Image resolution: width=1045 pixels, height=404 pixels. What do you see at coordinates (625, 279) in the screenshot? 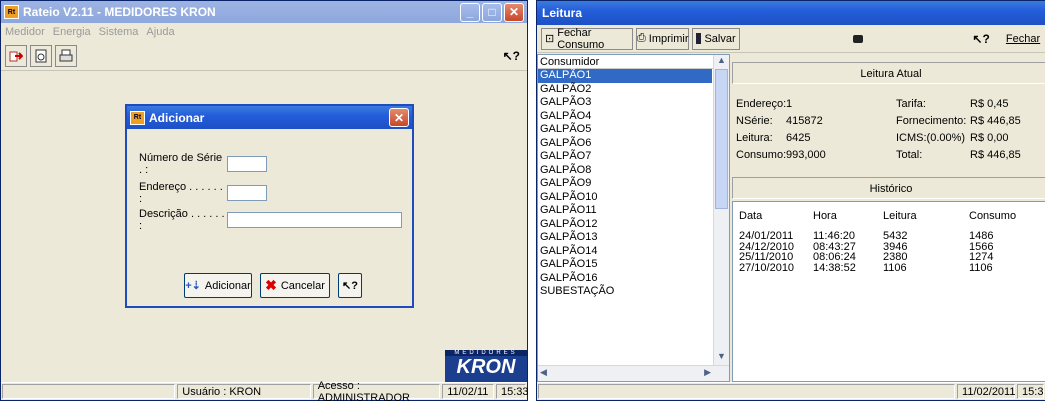
I see `list-item: GALPÃO16` at bounding box center [625, 279].